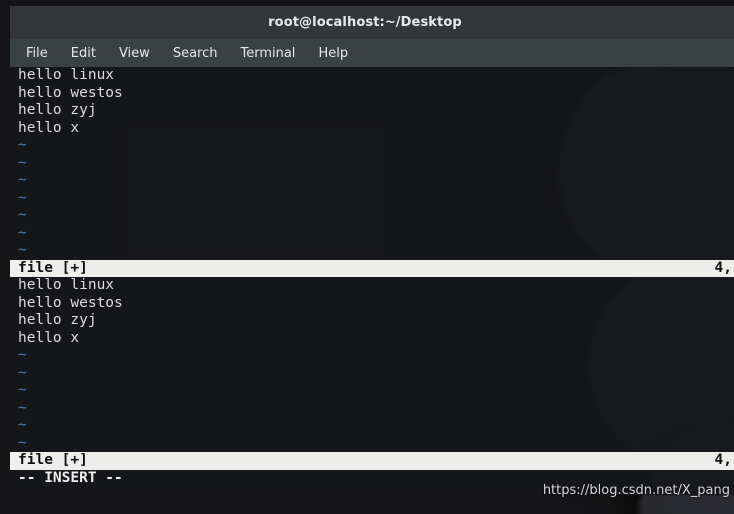 The image size is (734, 514). Describe the element at coordinates (83, 53) in the screenshot. I see `menu-item-edit: Edit` at that location.